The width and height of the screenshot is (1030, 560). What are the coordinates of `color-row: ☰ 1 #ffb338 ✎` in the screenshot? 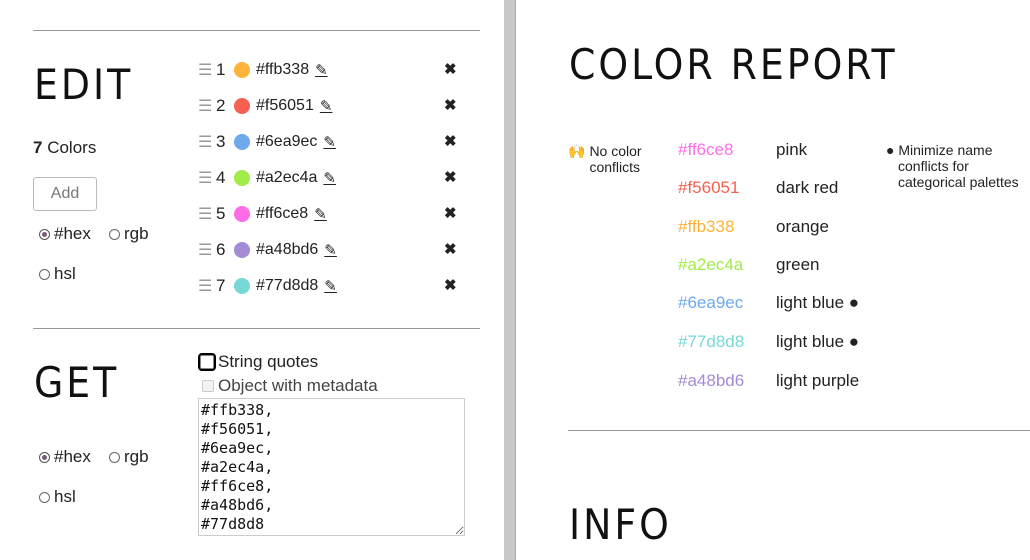 It's located at (263, 70).